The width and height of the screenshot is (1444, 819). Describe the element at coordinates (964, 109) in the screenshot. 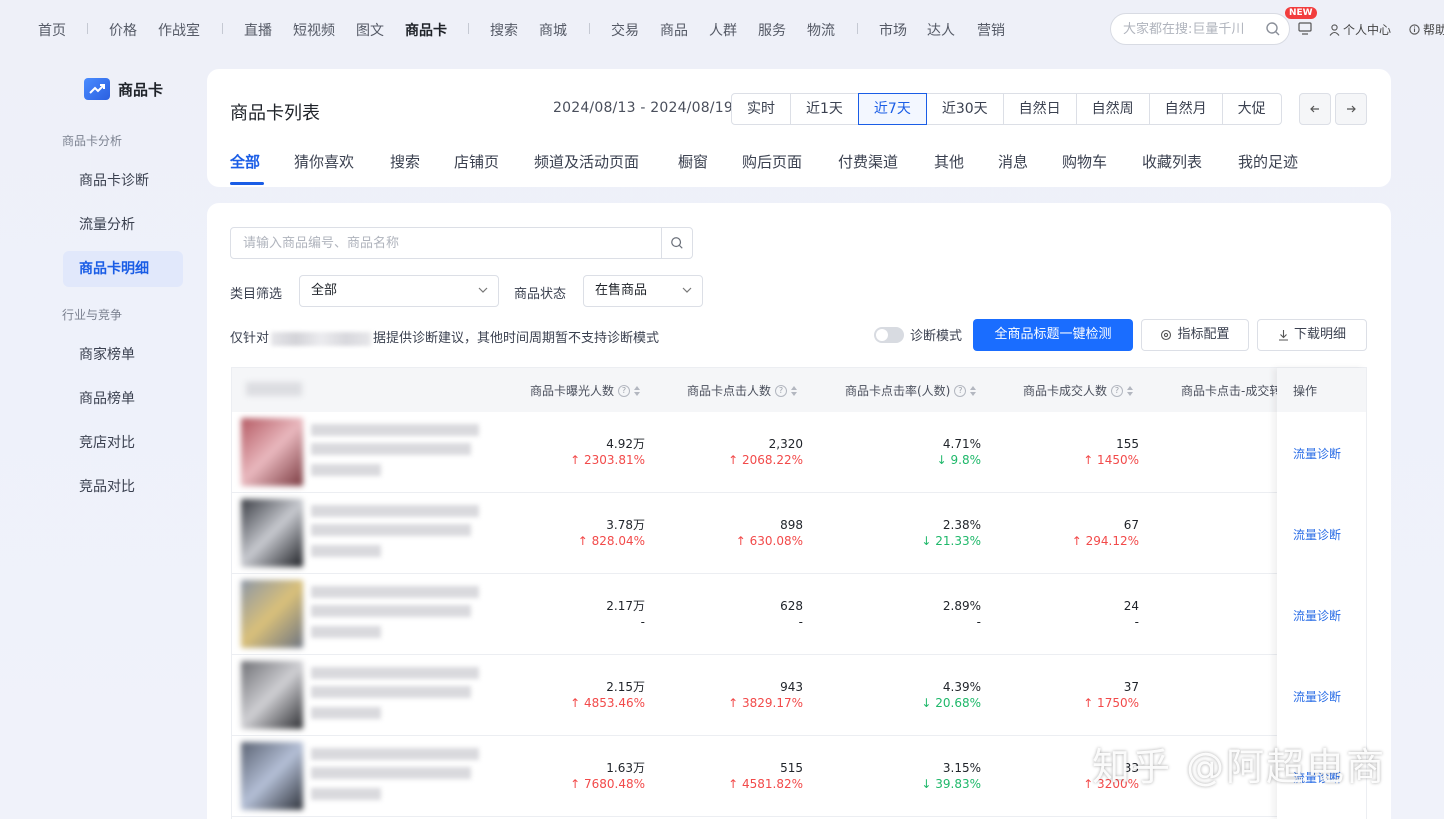

I see `period-30day: 近30天` at that location.